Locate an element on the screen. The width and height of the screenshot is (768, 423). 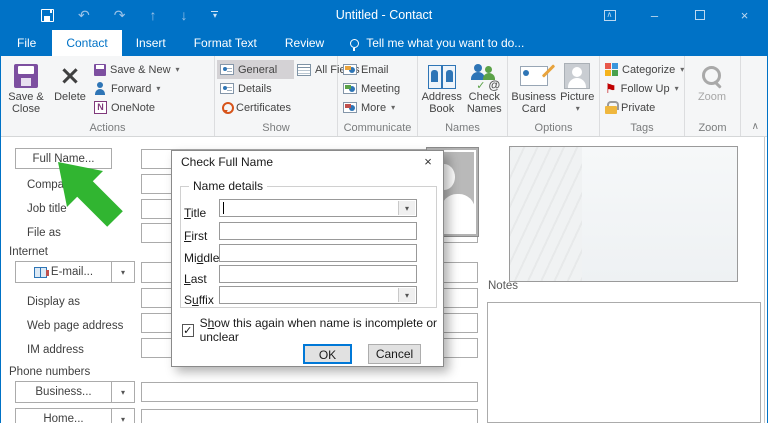
check-names-button: ✓ @ Check Names is located at coordinates (484, 88).